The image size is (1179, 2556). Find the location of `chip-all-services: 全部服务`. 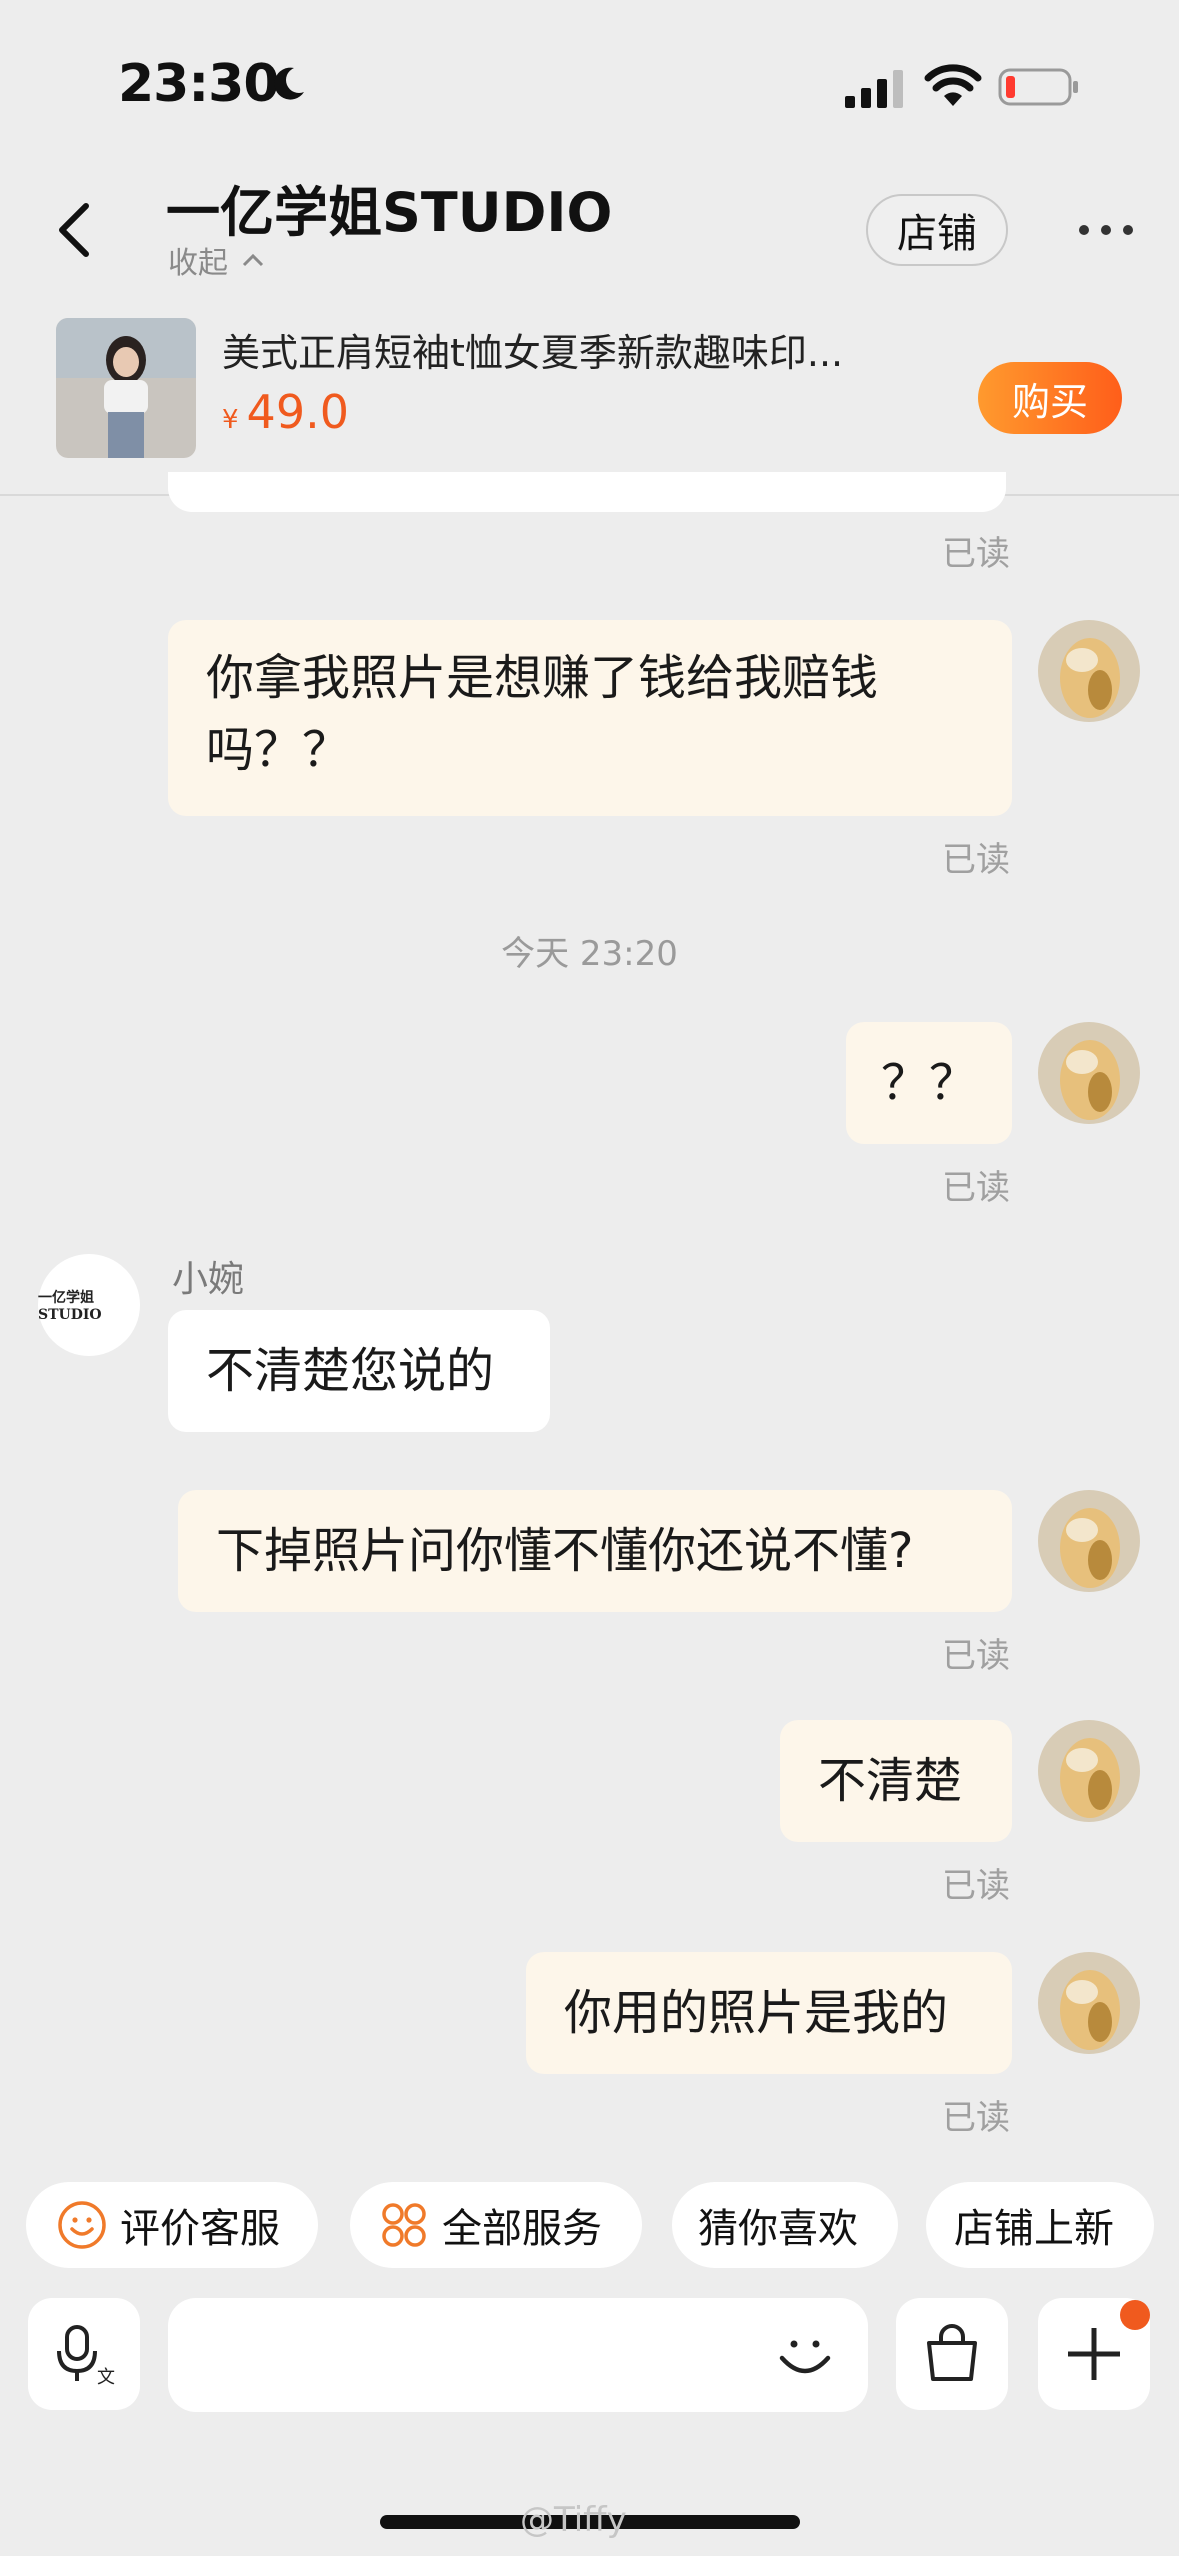

chip-all-services: 全部服务 is located at coordinates (496, 2225).